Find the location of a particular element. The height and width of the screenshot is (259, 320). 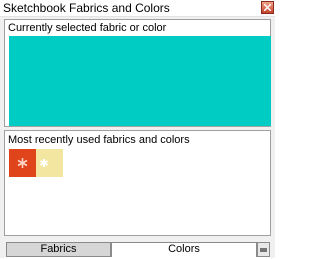

tab-scroll-icon is located at coordinates (263, 250).